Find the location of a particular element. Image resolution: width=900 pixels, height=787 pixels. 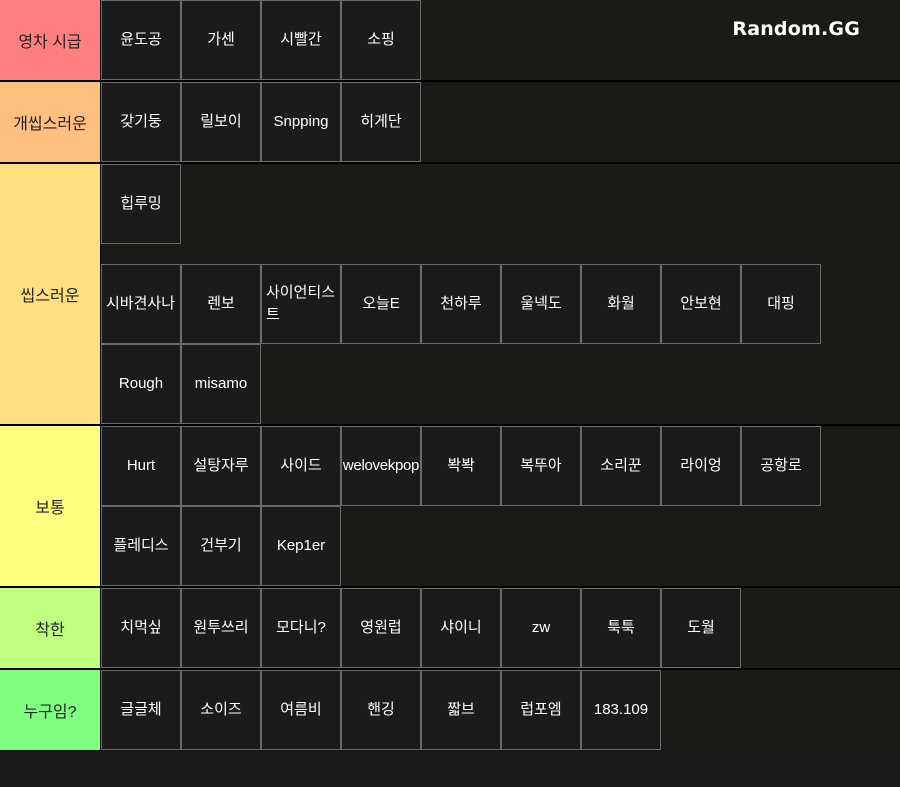

tier-items: 갖기둥 릴보이 Snpping 히게단 is located at coordinates (500, 122).